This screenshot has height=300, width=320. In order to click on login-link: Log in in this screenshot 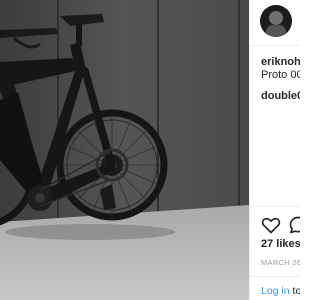, I will do `click(275, 291)`.